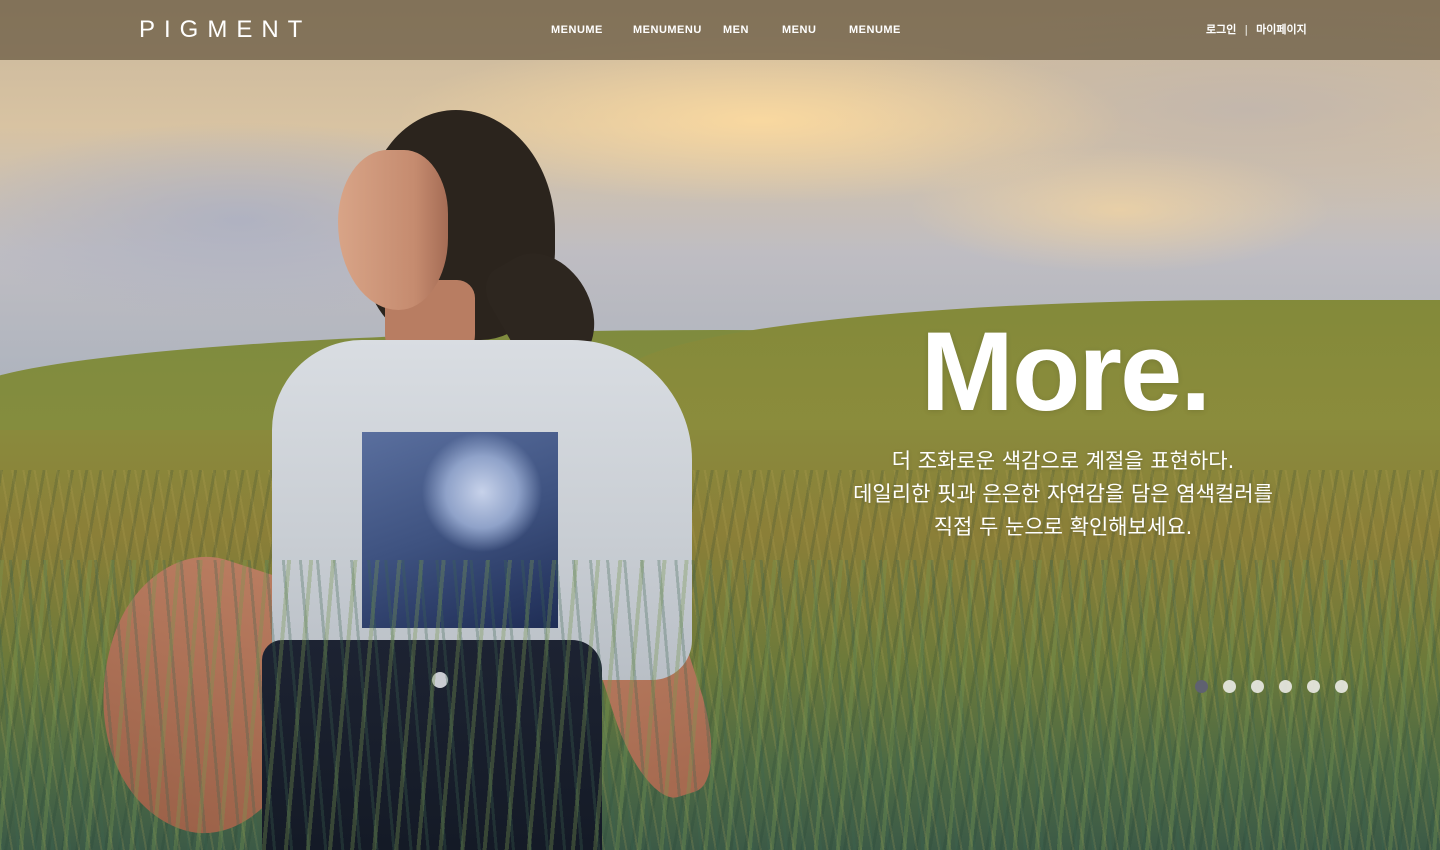 The image size is (1440, 850). I want to click on hero-headline: More., so click(1066, 371).